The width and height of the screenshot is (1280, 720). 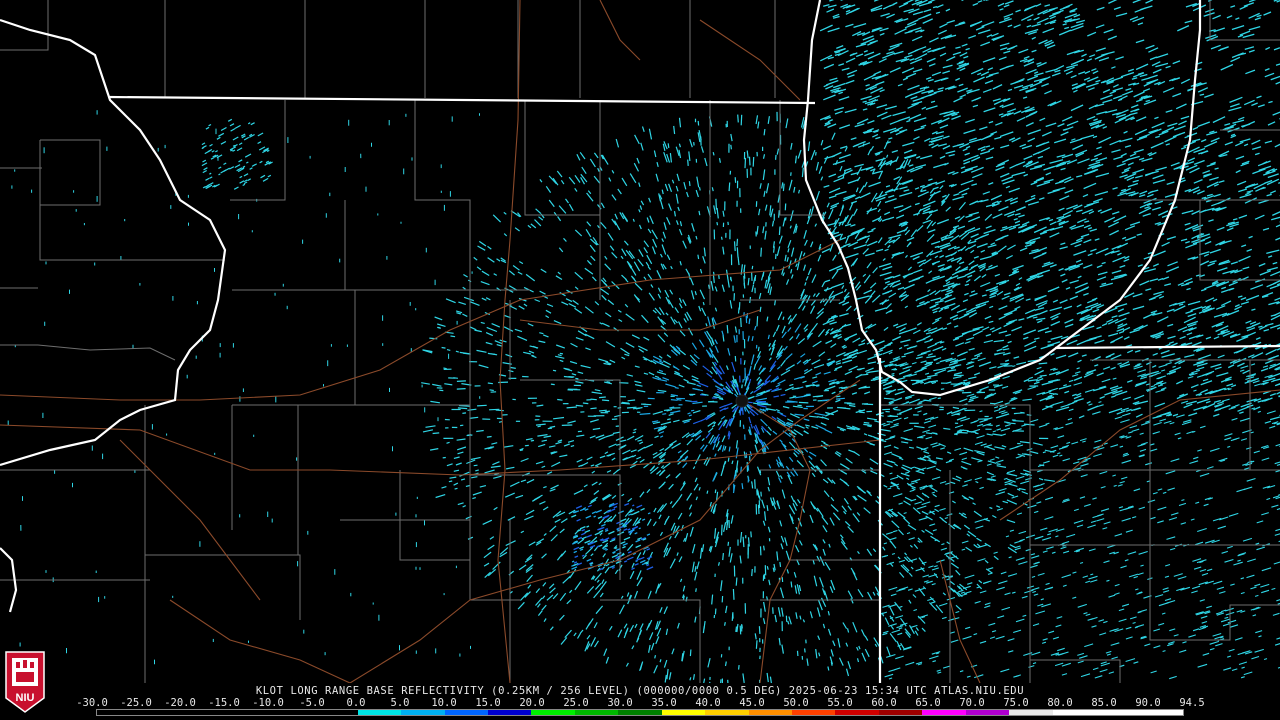 I want to click on radar-site-marker, so click(x=742, y=401).